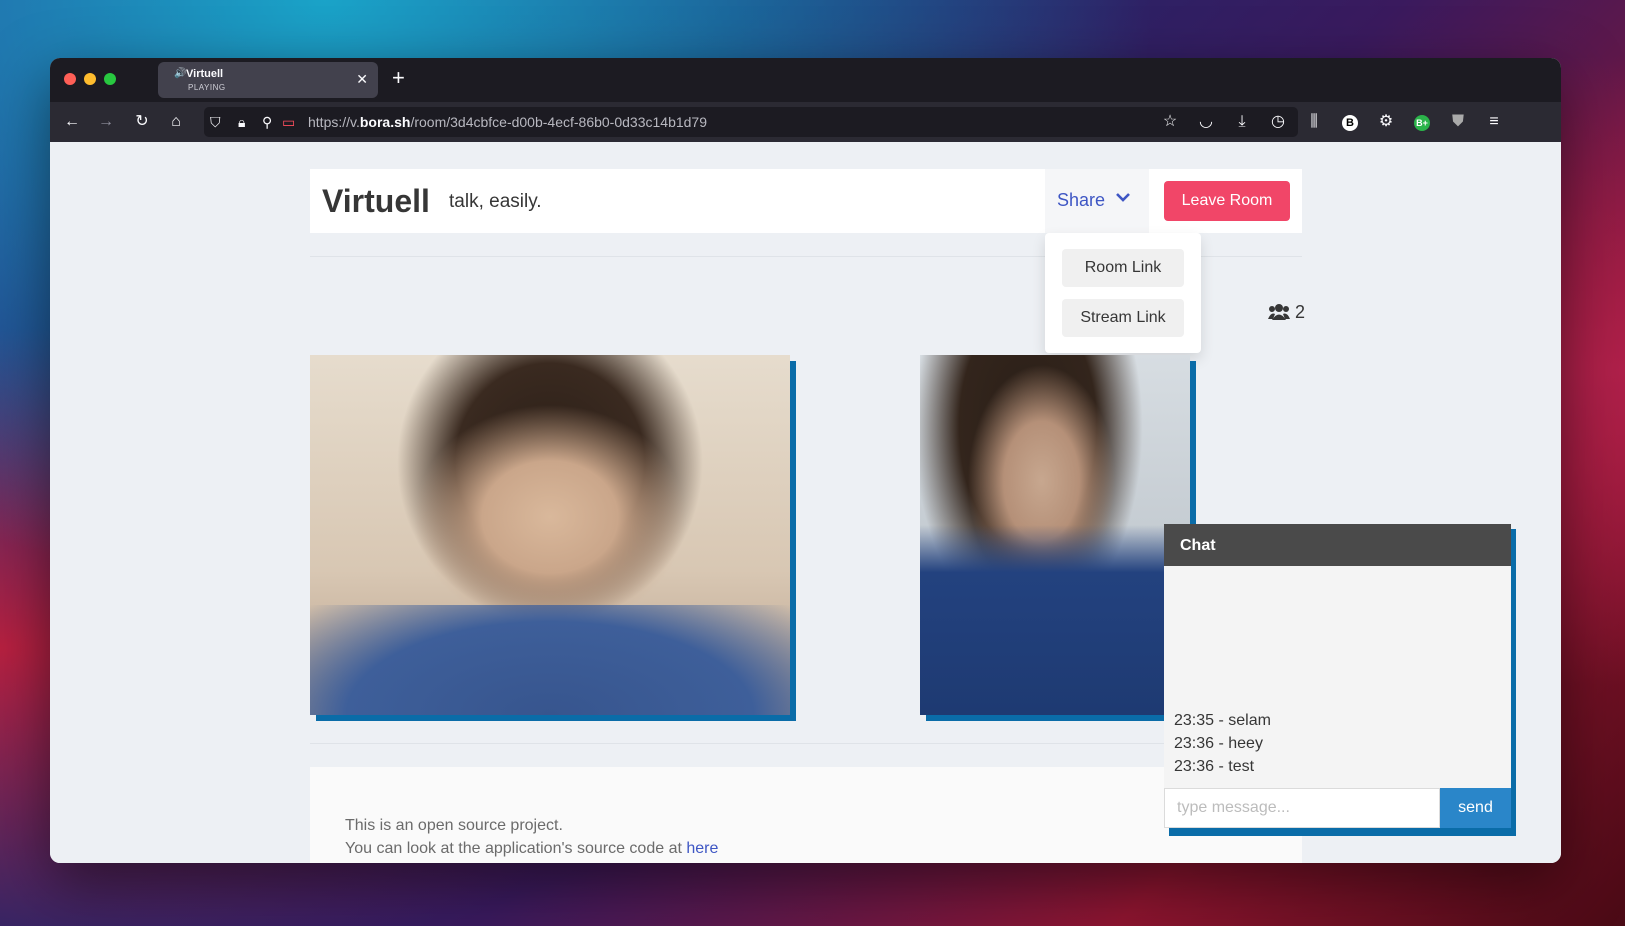 This screenshot has height=926, width=1625. What do you see at coordinates (1350, 122) in the screenshot?
I see `extension-b-icon: B` at bounding box center [1350, 122].